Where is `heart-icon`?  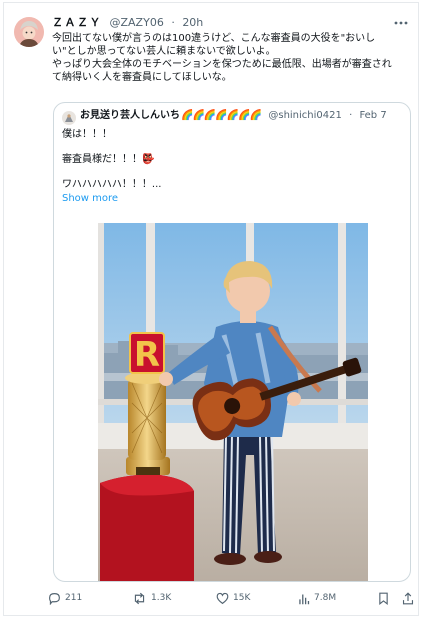 heart-icon is located at coordinates (222, 598).